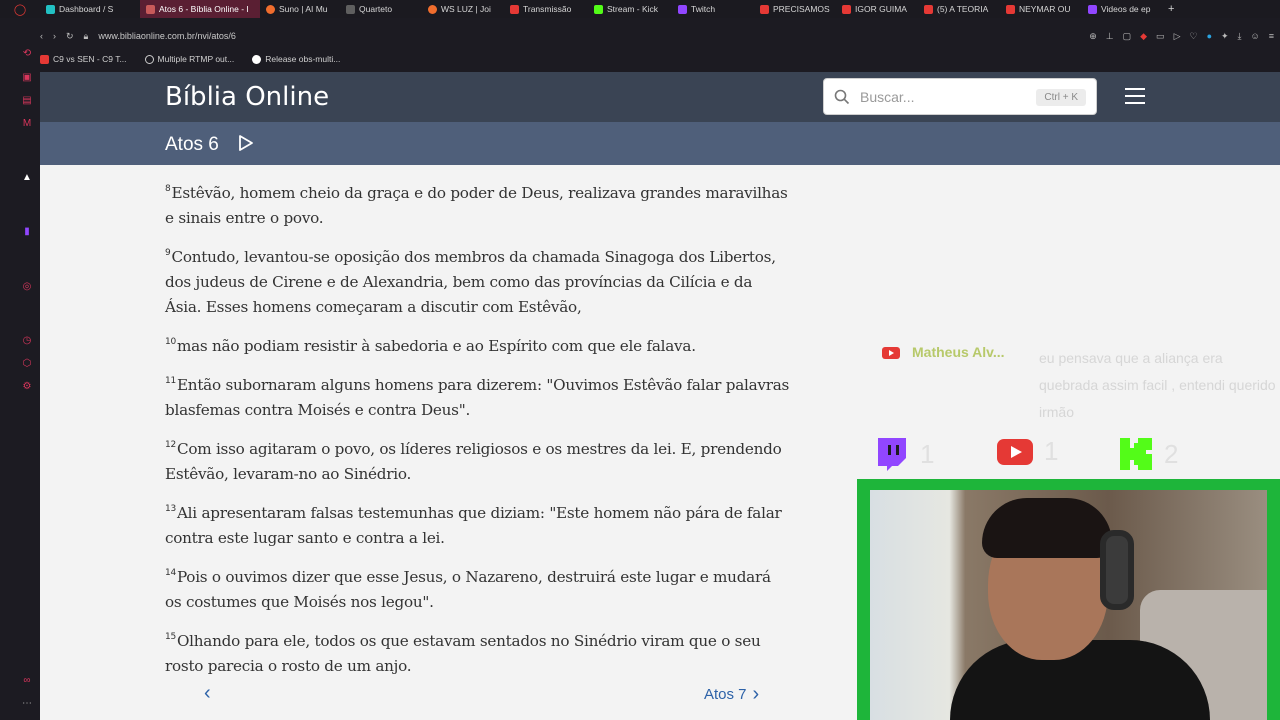  I want to click on previous-chapter-button: ‹, so click(207, 693).